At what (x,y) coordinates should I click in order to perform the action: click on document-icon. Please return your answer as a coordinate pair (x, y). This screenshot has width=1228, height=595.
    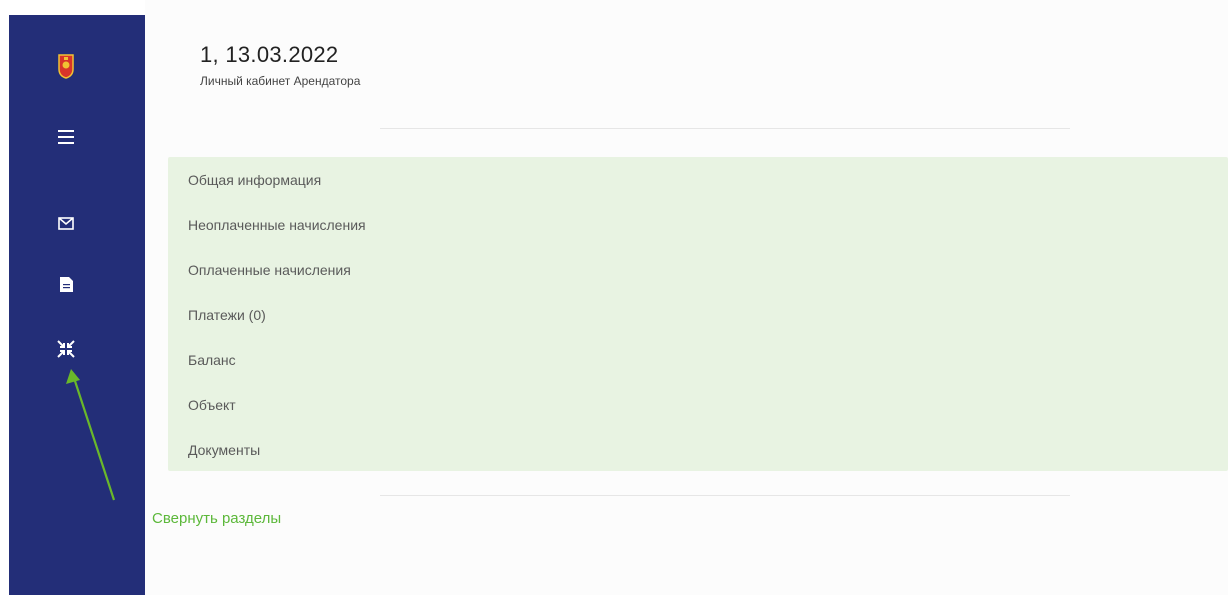
    Looking at the image, I should click on (66, 284).